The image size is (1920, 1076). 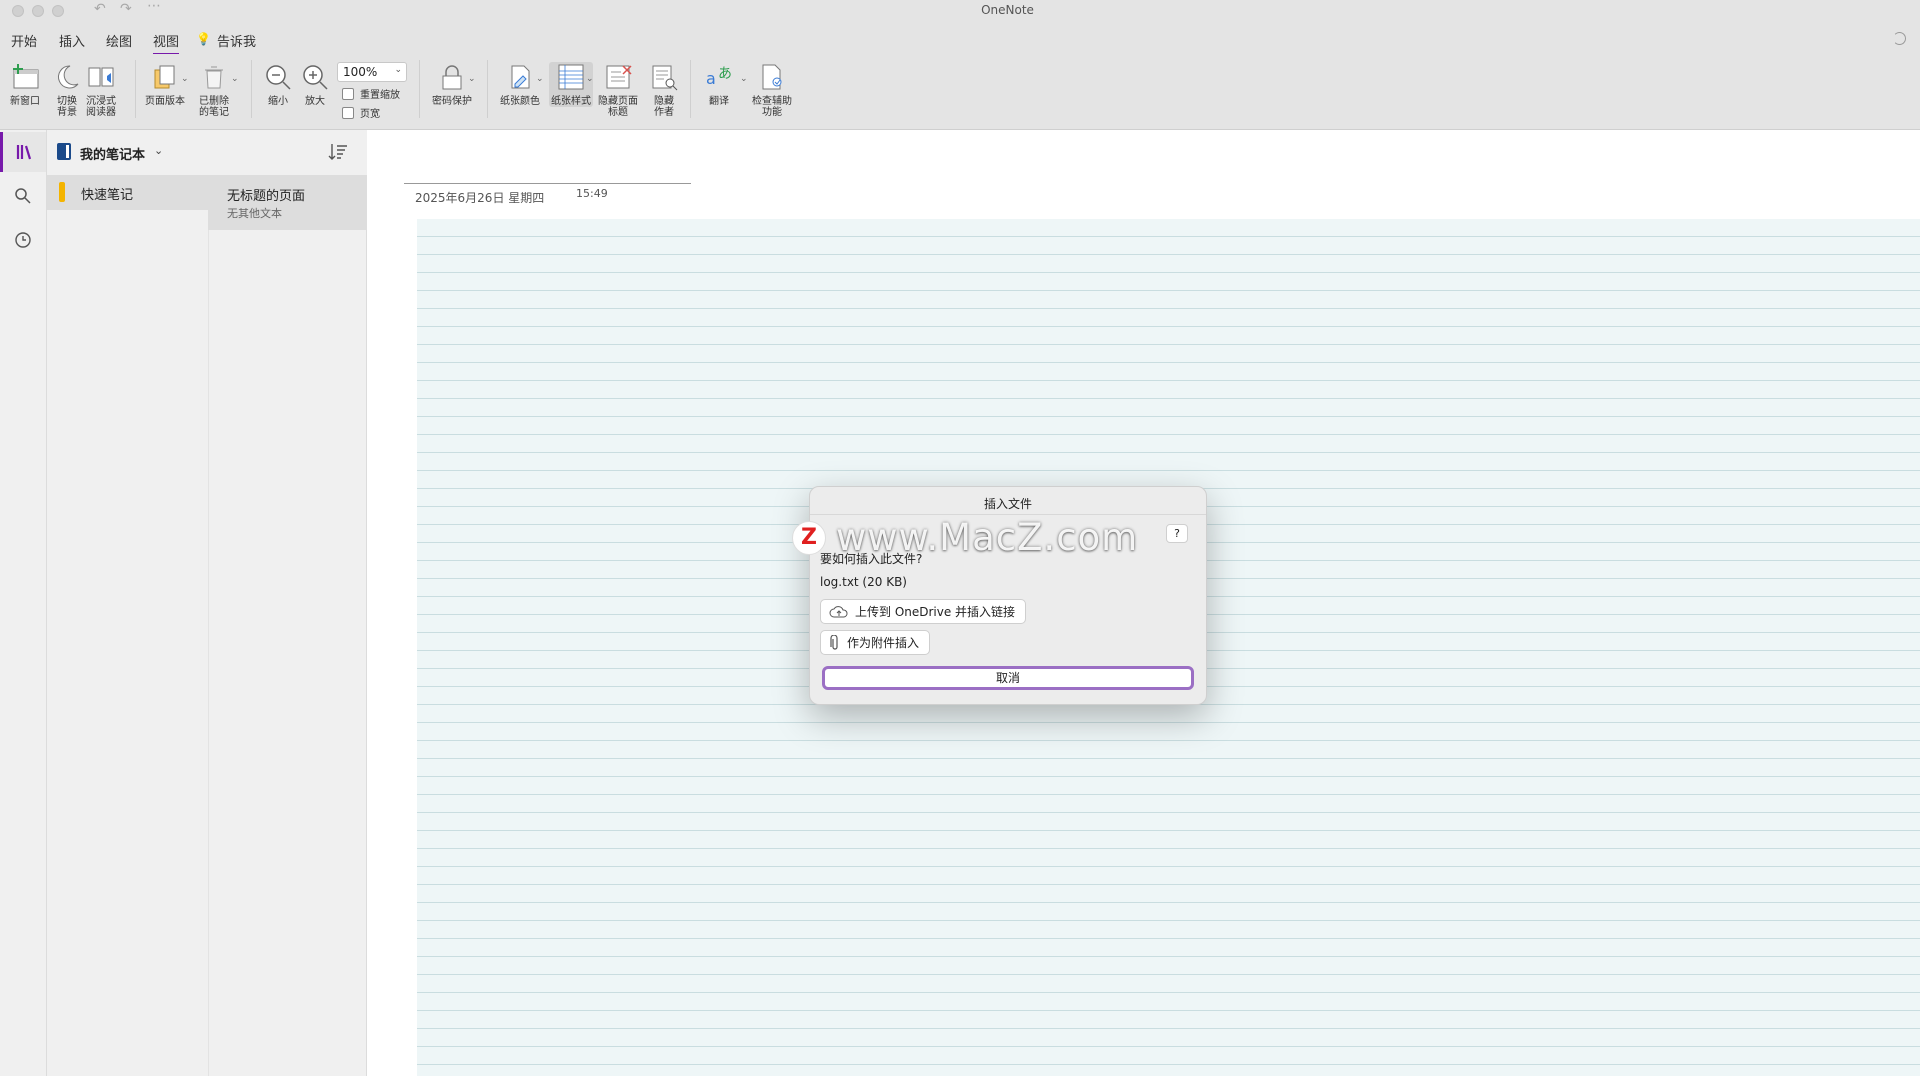 I want to click on lightbulb-icon: 💡, so click(x=203, y=39).